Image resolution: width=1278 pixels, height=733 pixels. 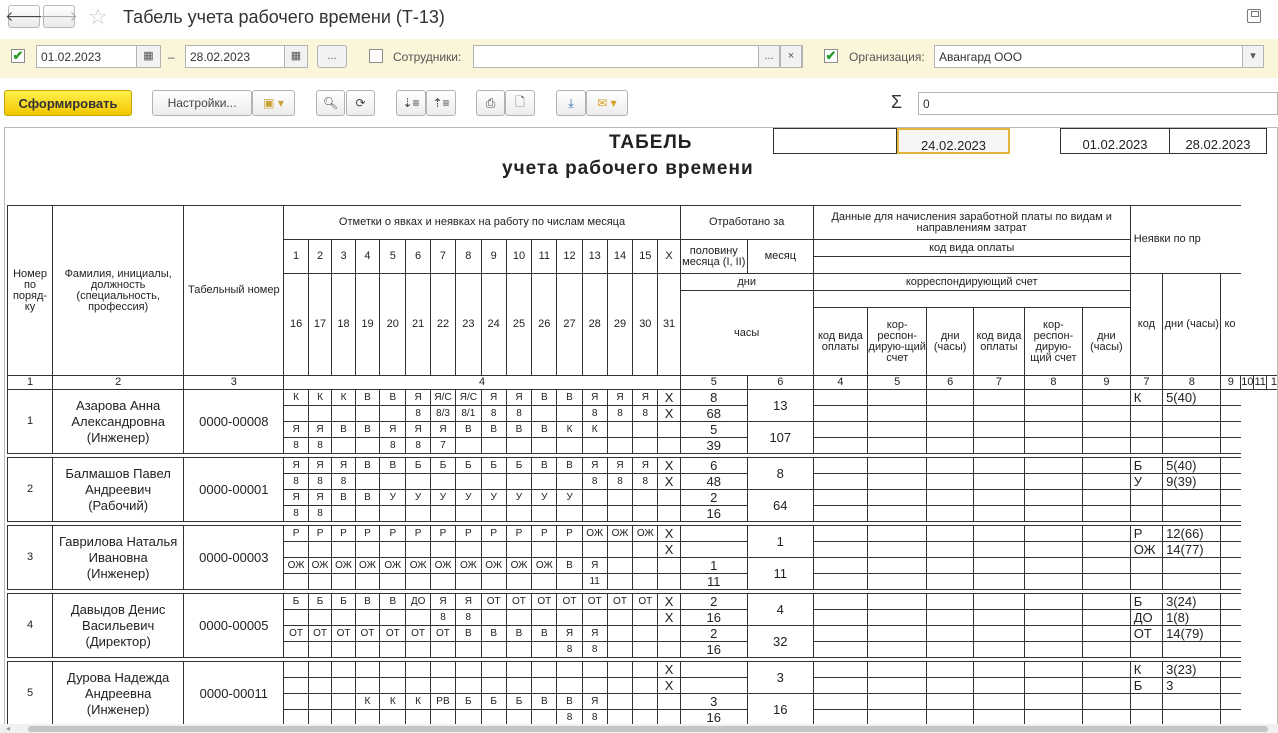 I want to click on floppy-icon, so click(x=1254, y=16).